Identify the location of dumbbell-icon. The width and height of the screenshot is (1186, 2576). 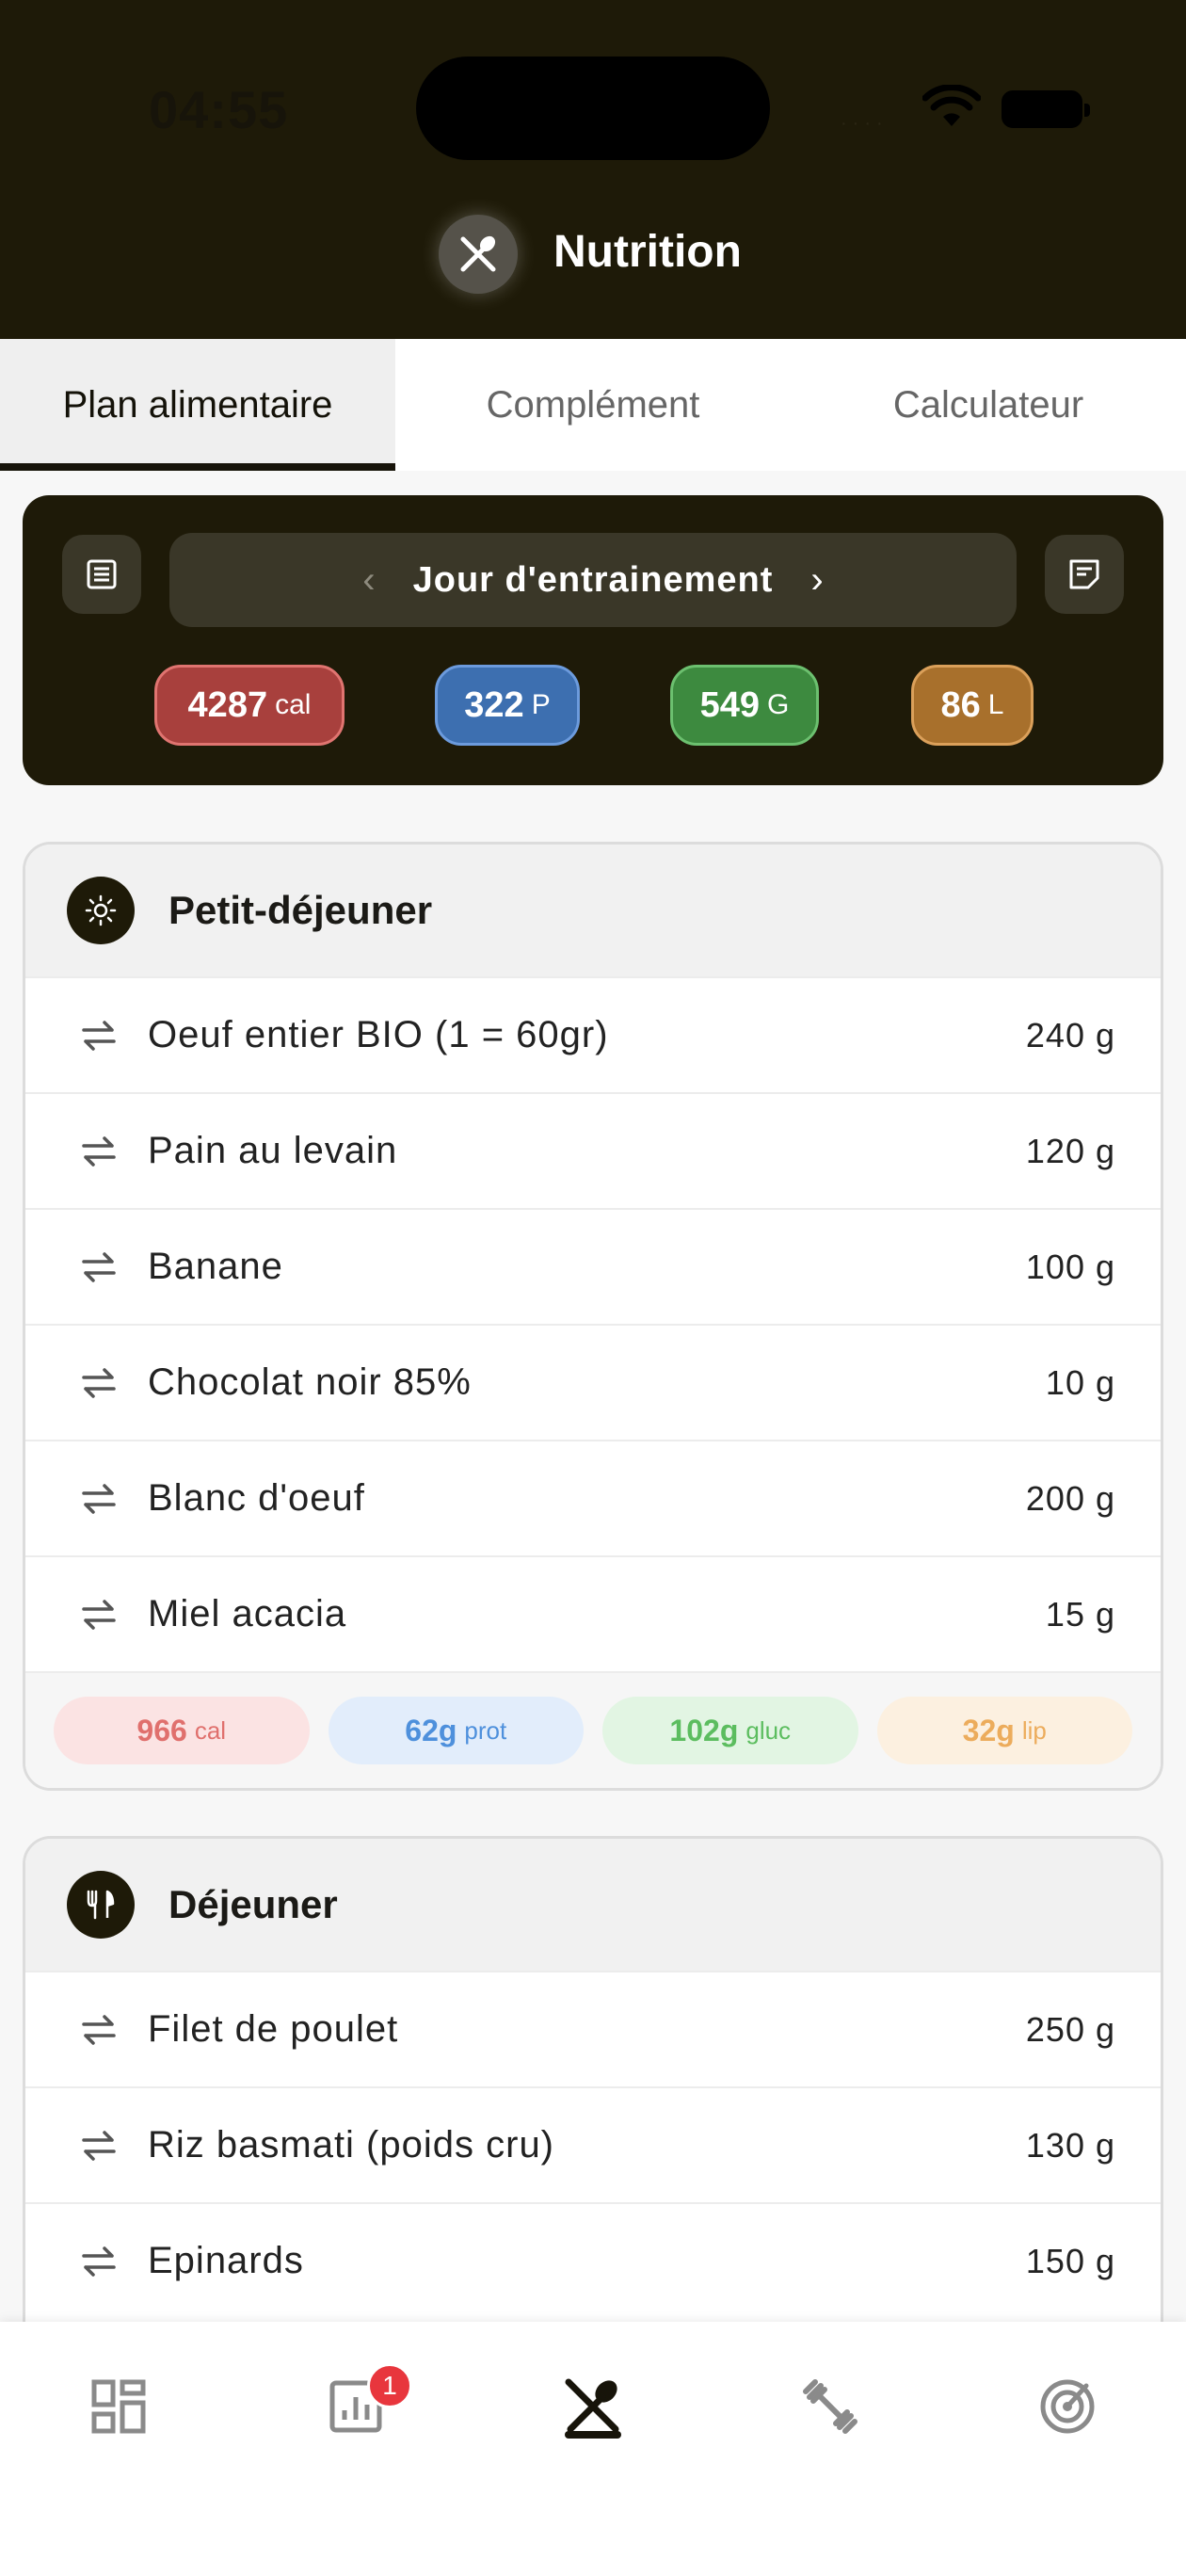
(830, 2406).